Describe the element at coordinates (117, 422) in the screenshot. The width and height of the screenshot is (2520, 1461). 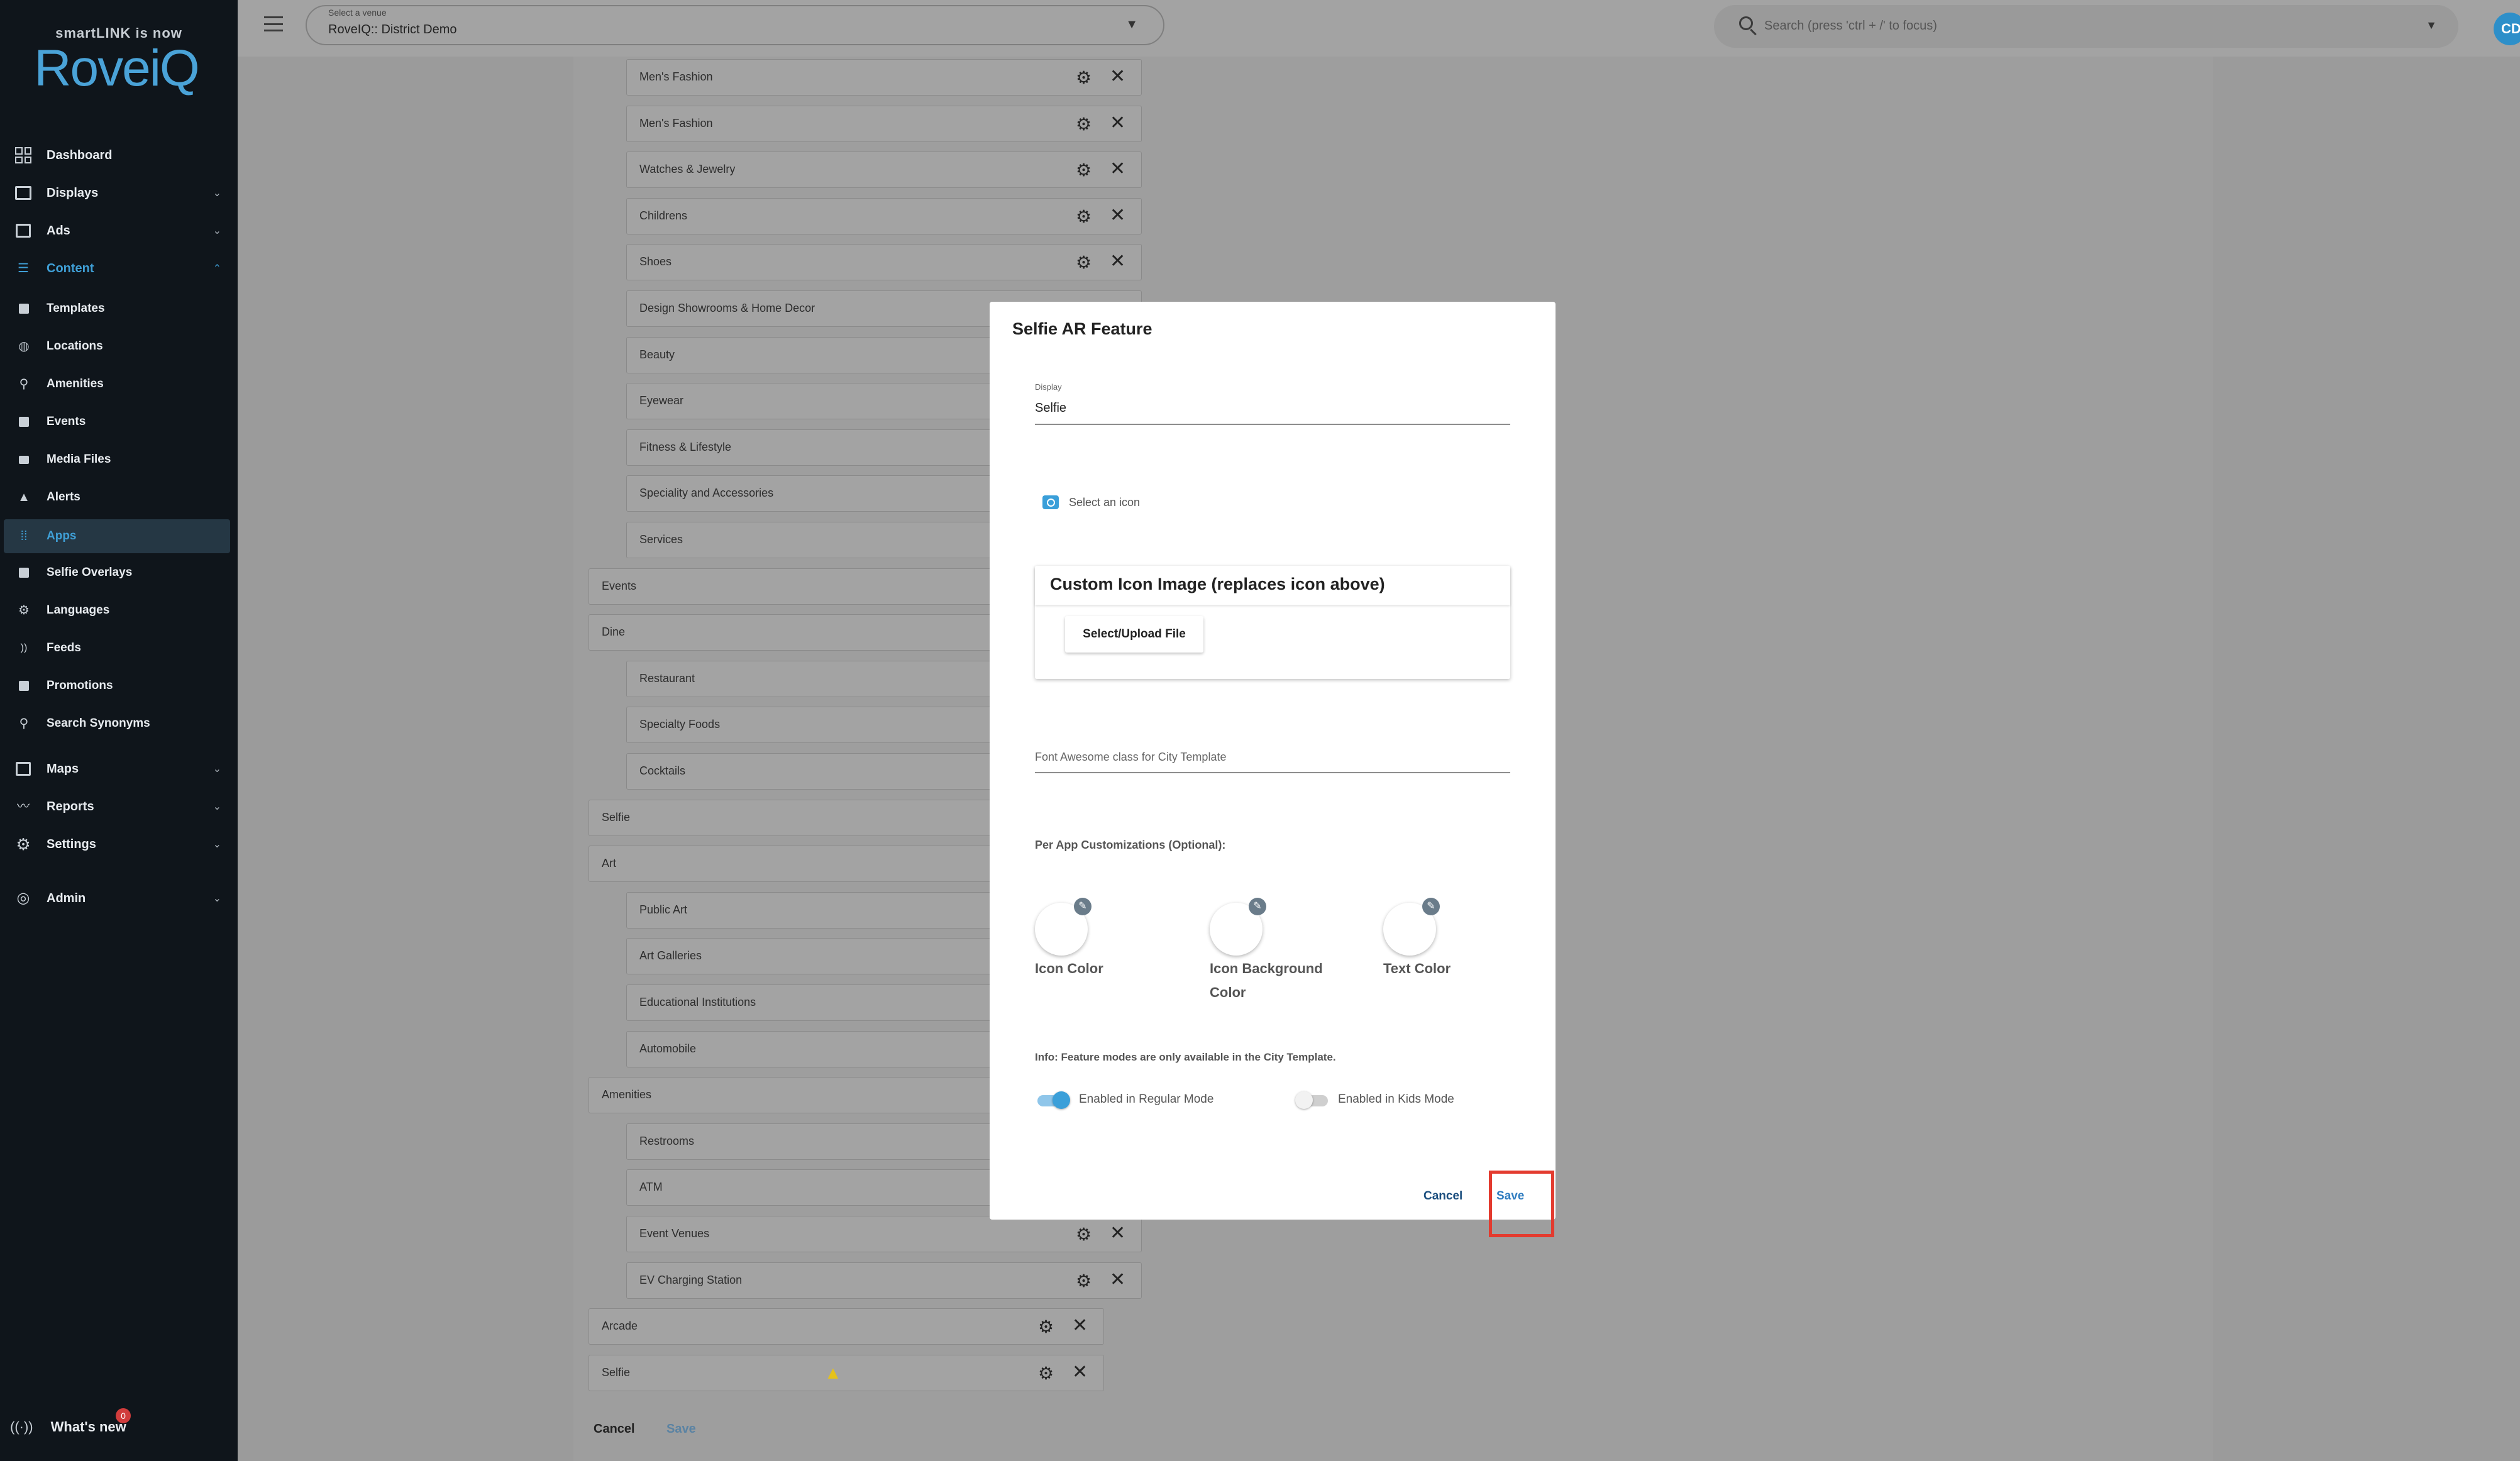
I see `sidebar-item-events: Events` at that location.